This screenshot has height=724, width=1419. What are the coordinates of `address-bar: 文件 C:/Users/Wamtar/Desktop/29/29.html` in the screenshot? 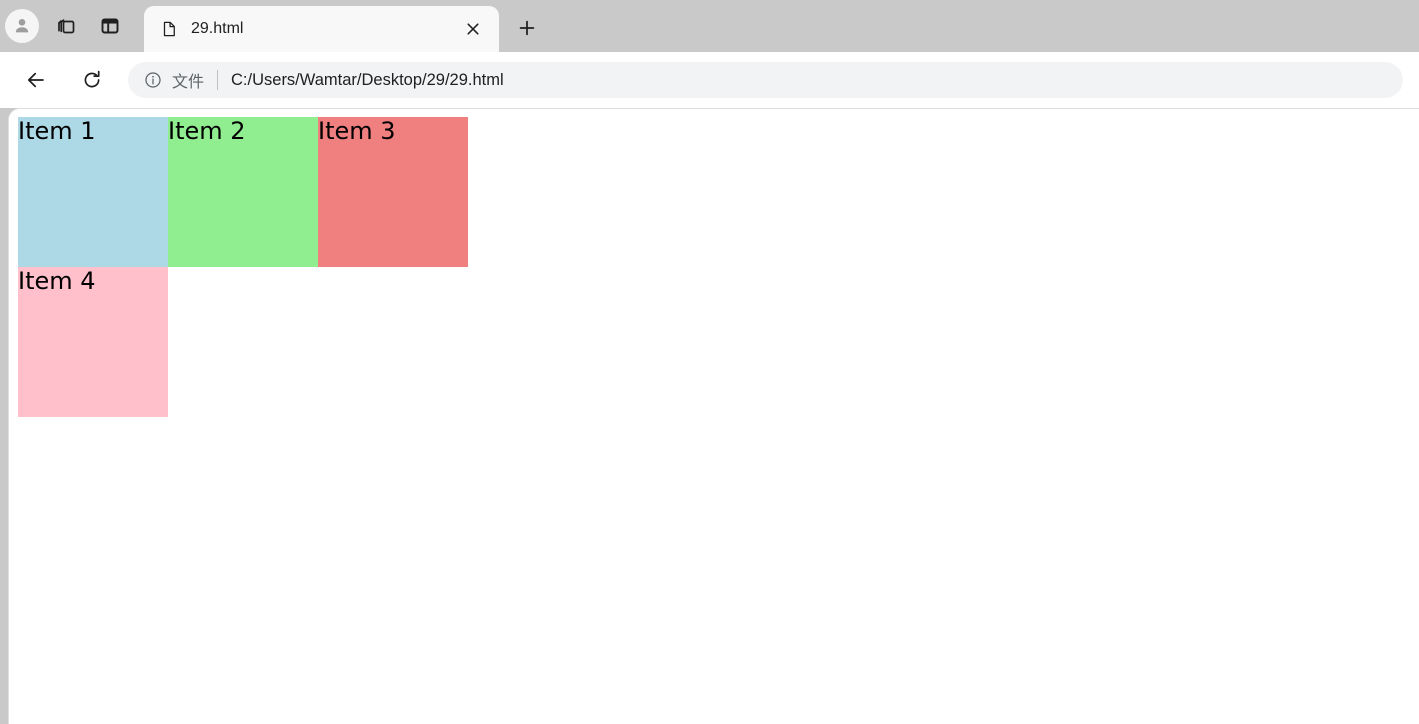 It's located at (765, 80).